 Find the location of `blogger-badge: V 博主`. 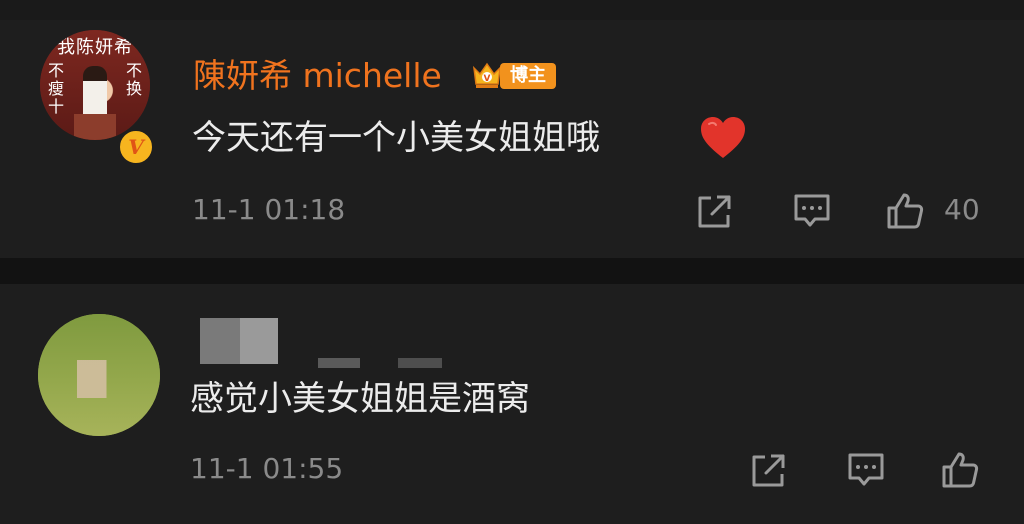

blogger-badge: V 博主 is located at coordinates (513, 75).